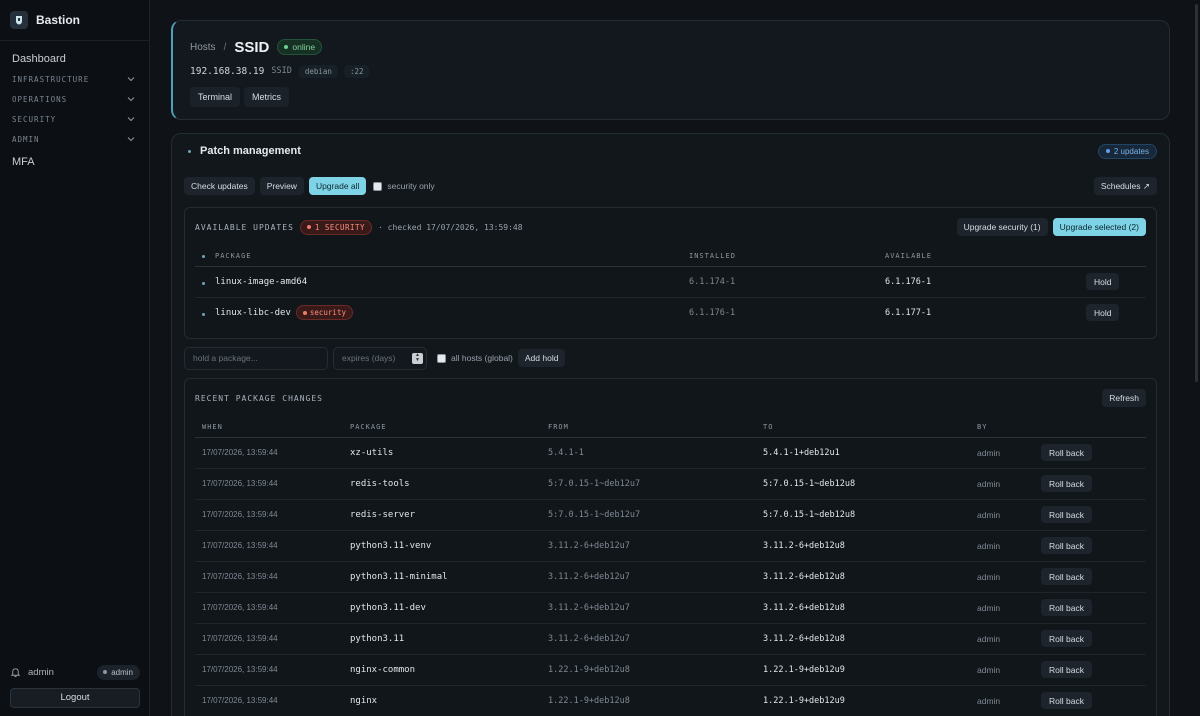 This screenshot has height=716, width=1200. Describe the element at coordinates (337, 186) in the screenshot. I see `upgrade-all-button: Upgrade all` at that location.